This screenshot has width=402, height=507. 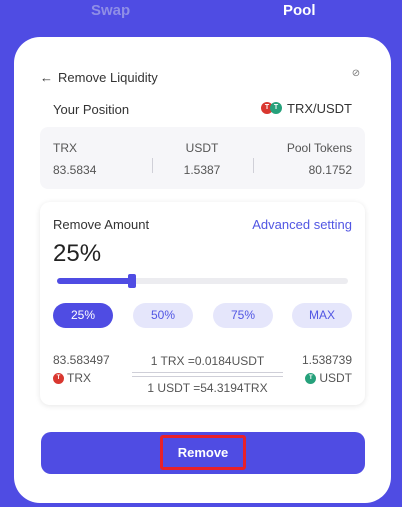 I want to click on header: ← Remove Liquidity, so click(x=99, y=77).